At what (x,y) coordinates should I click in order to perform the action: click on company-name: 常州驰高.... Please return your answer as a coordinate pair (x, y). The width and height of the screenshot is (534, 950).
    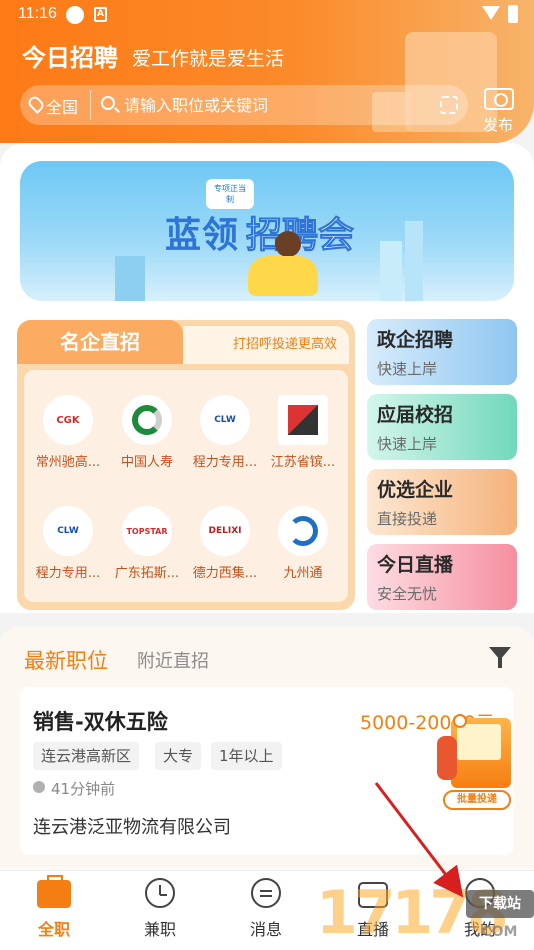
    Looking at the image, I should click on (68, 462).